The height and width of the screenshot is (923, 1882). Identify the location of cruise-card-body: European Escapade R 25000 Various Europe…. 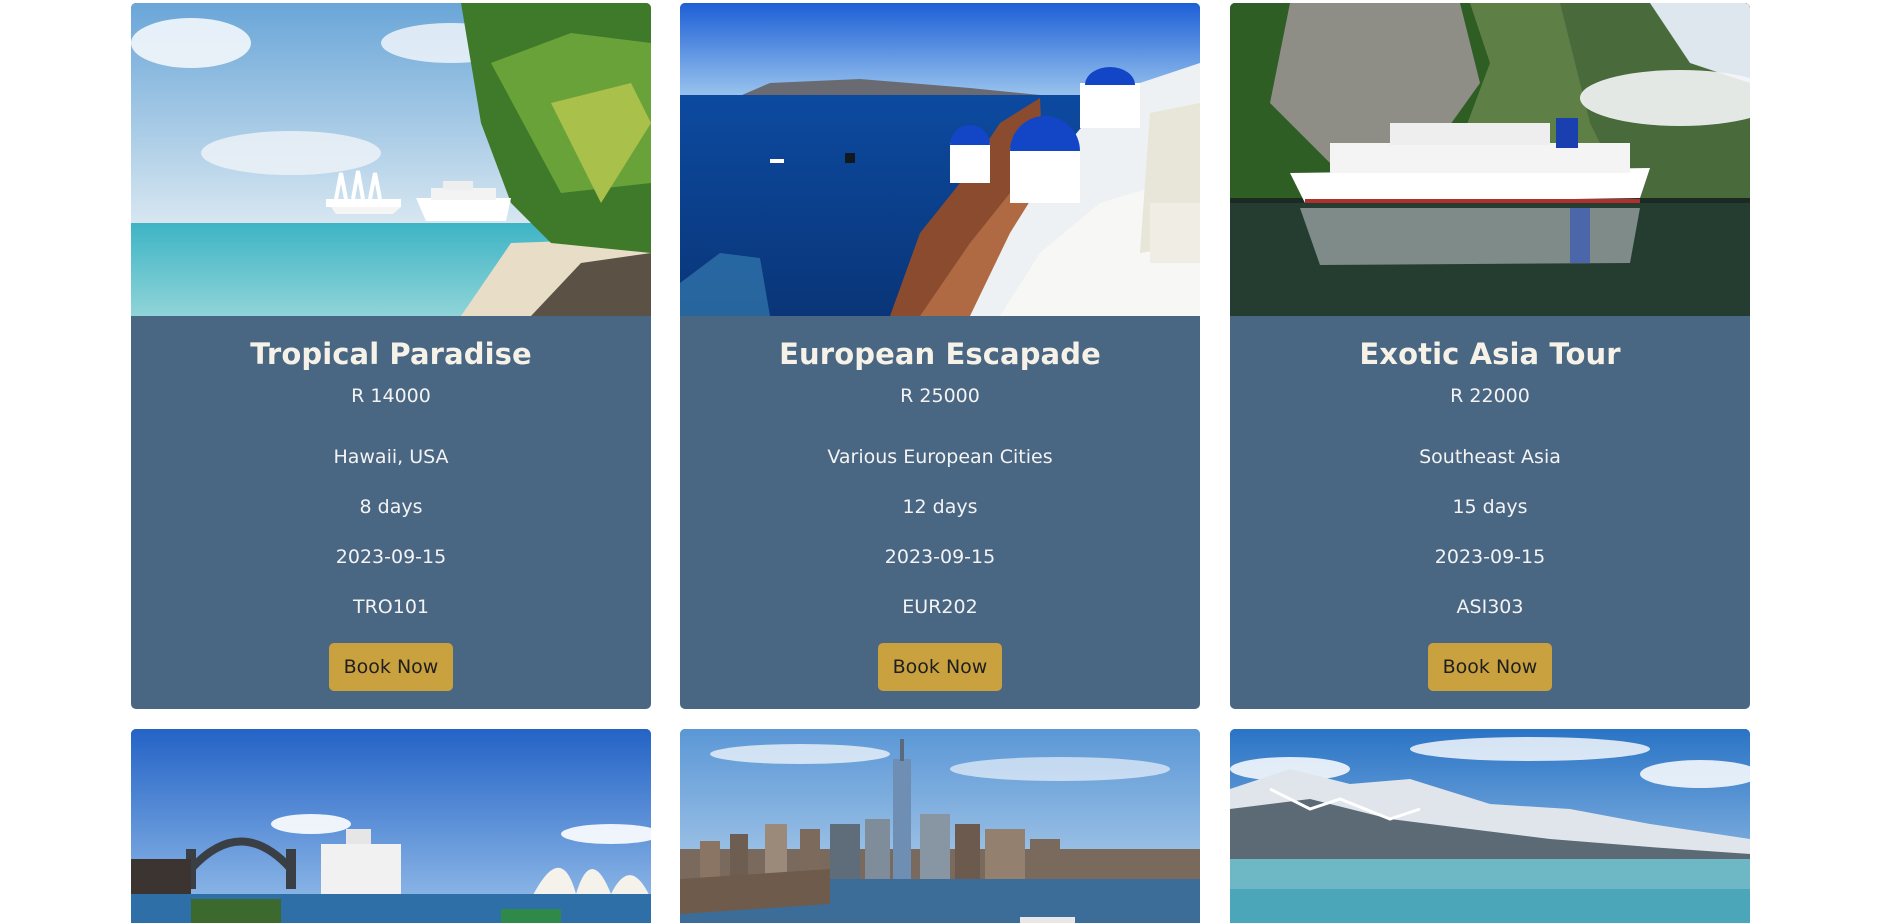
(940, 503).